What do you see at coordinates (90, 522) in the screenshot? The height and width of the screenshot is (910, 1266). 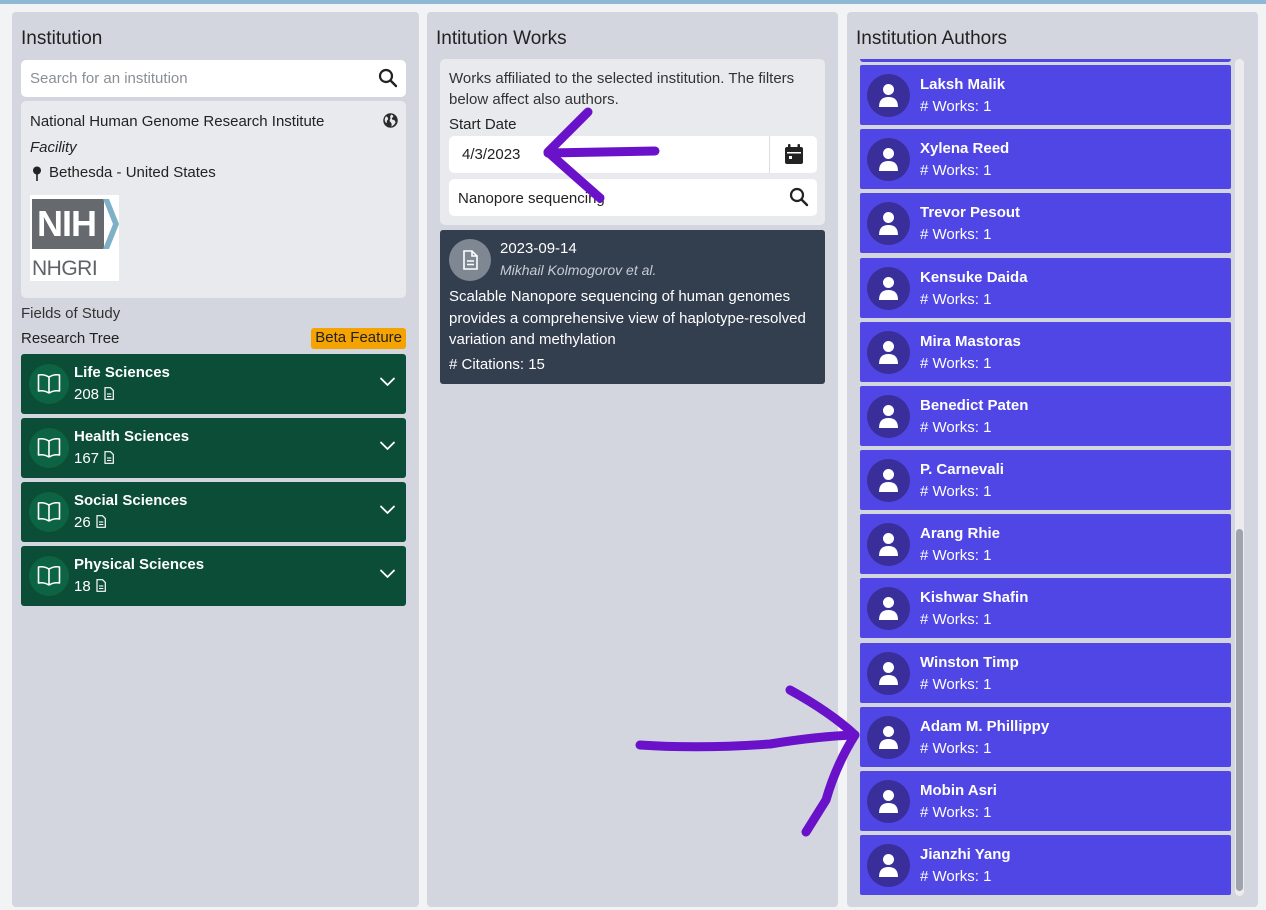 I see `field-count: 26` at bounding box center [90, 522].